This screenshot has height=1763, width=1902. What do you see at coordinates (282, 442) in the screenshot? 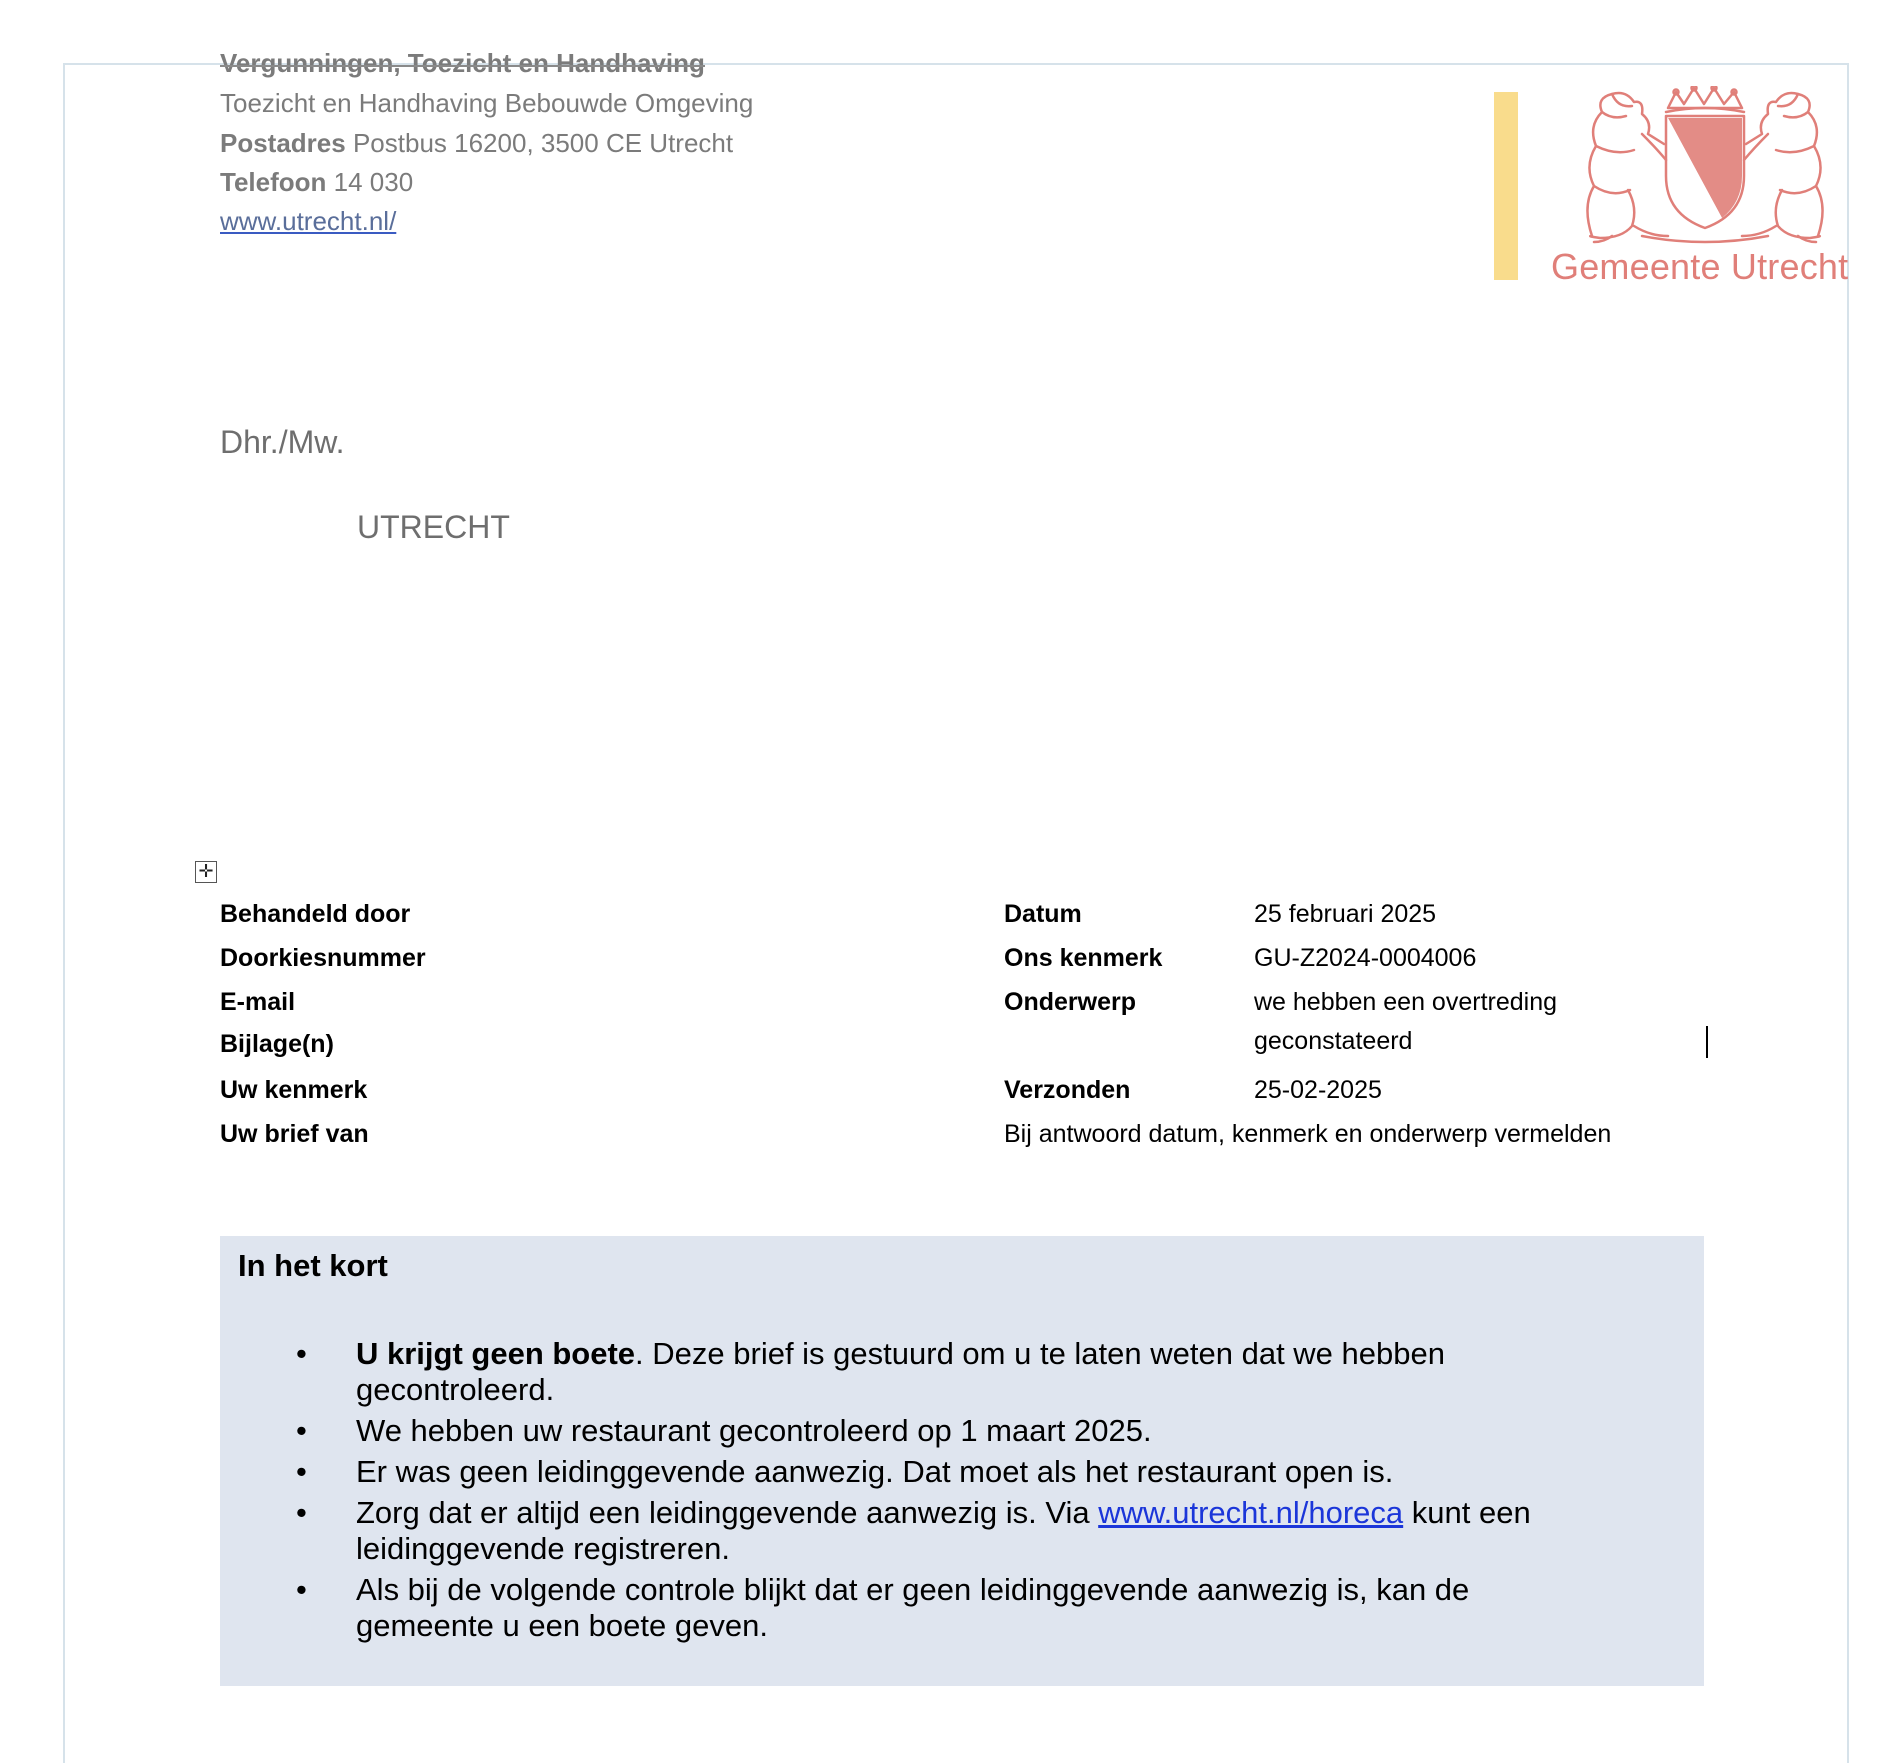
I see `recipient-salutation: Dhr./Mw.` at bounding box center [282, 442].